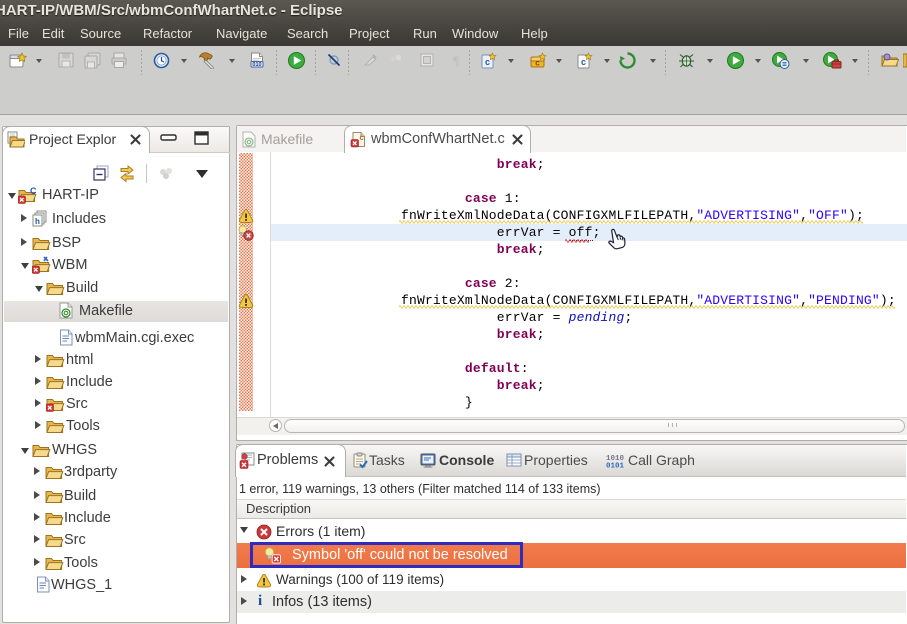 Image resolution: width=907 pixels, height=624 pixels. What do you see at coordinates (615, 466) in the screenshot?
I see `svg-text: 0101` at bounding box center [615, 466].